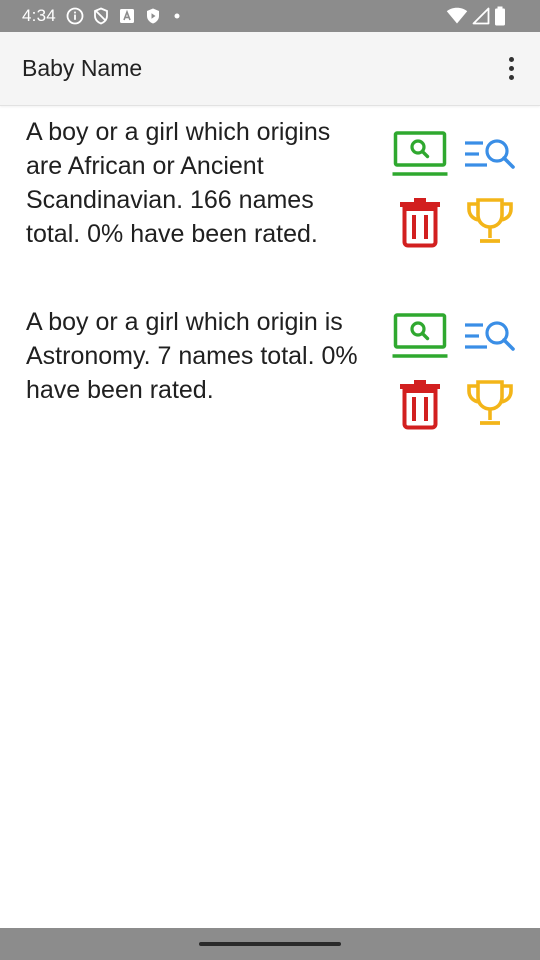 The width and height of the screenshot is (540, 960). Describe the element at coordinates (481, 16) in the screenshot. I see `signal-icon` at that location.